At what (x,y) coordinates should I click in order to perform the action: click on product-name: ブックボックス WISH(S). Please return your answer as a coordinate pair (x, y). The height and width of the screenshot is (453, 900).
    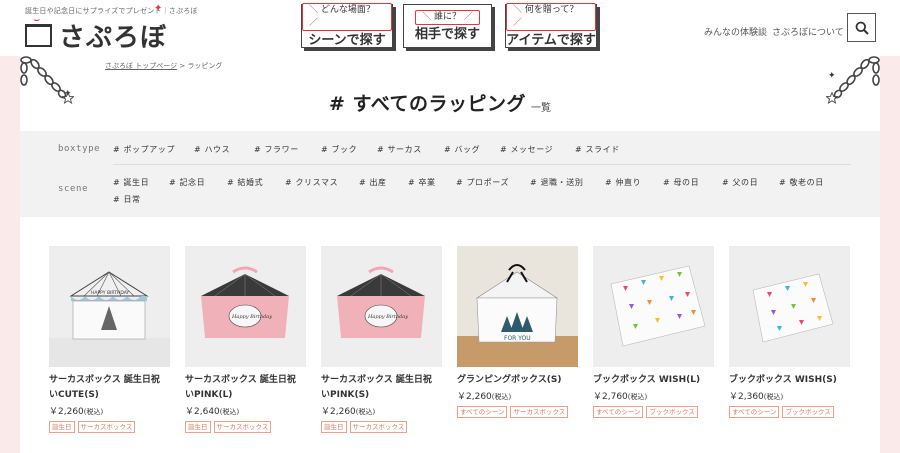
    Looking at the image, I should click on (789, 380).